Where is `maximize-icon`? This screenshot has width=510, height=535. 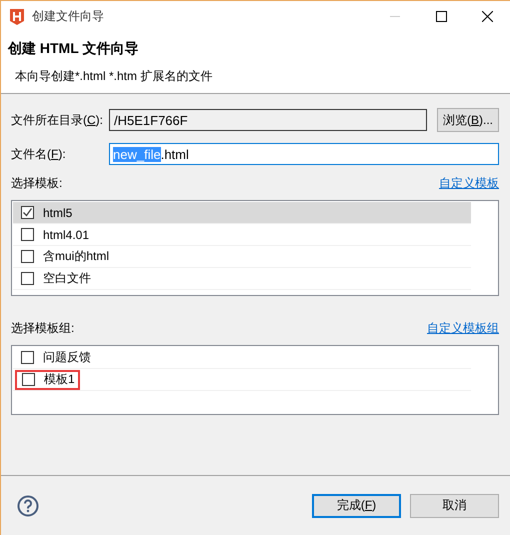
maximize-icon is located at coordinates (441, 16).